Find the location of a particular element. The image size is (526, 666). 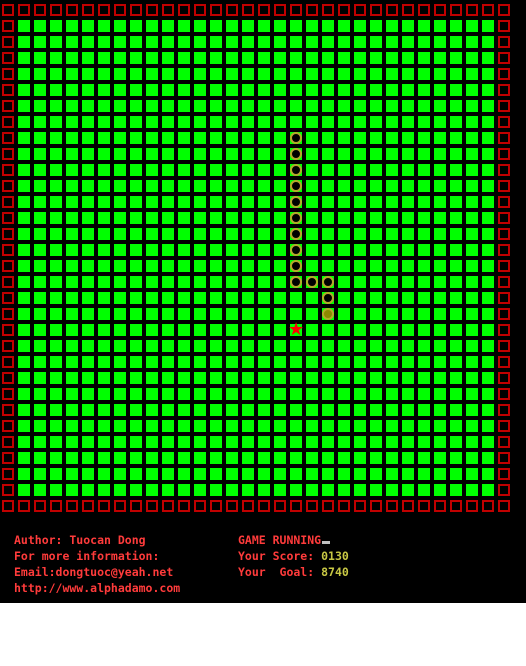

email-text: Email:dongtuoc@yeah.net is located at coordinates (94, 572).